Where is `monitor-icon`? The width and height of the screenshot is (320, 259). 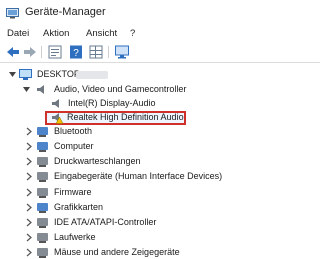 monitor-icon is located at coordinates (122, 52).